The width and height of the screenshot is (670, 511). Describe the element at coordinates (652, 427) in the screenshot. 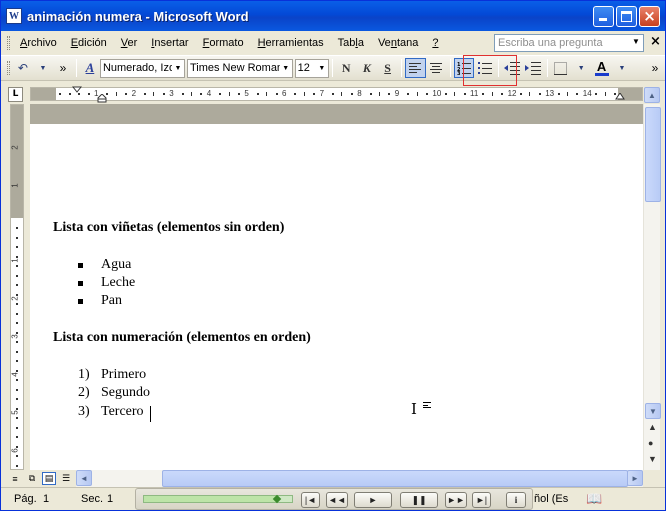

I see `previous-page-icon: ▲` at that location.